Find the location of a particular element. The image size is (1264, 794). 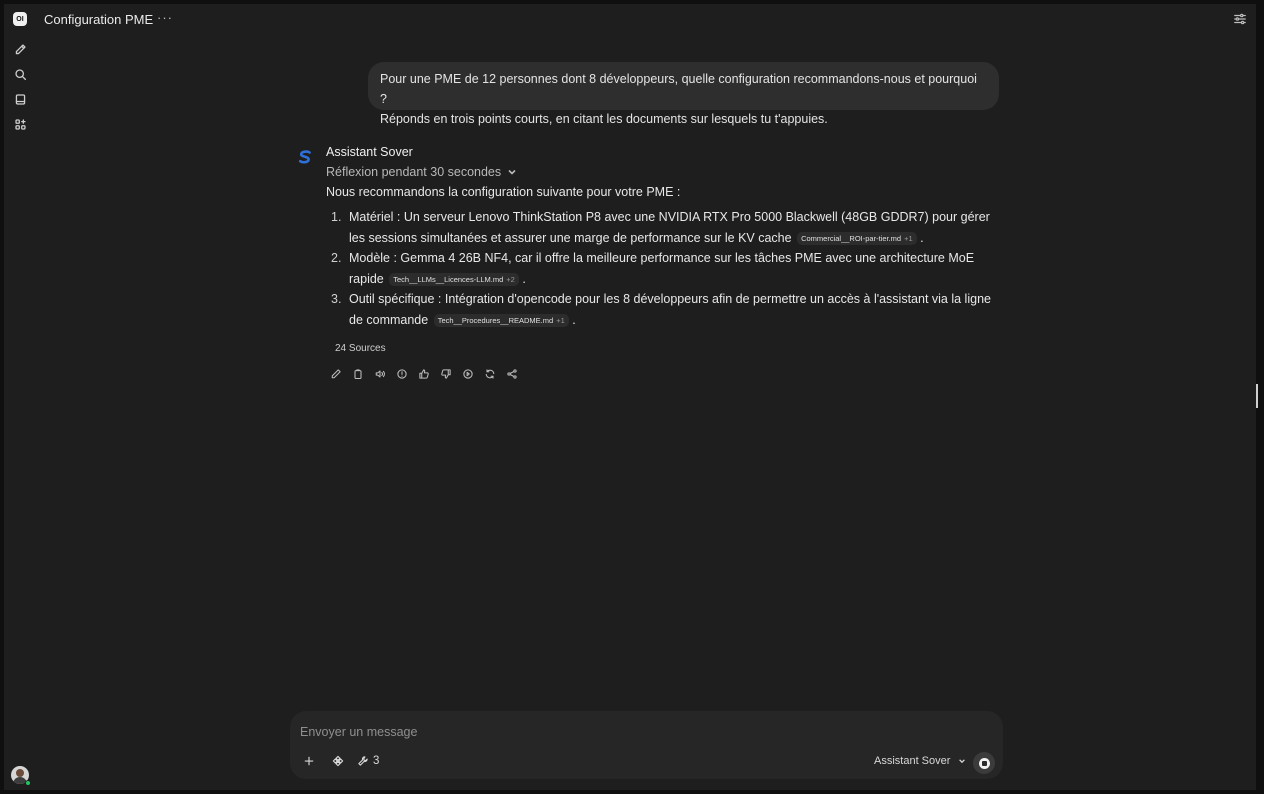

reflection-toggle: Réflexion pendant 30 secondes is located at coordinates (421, 172).